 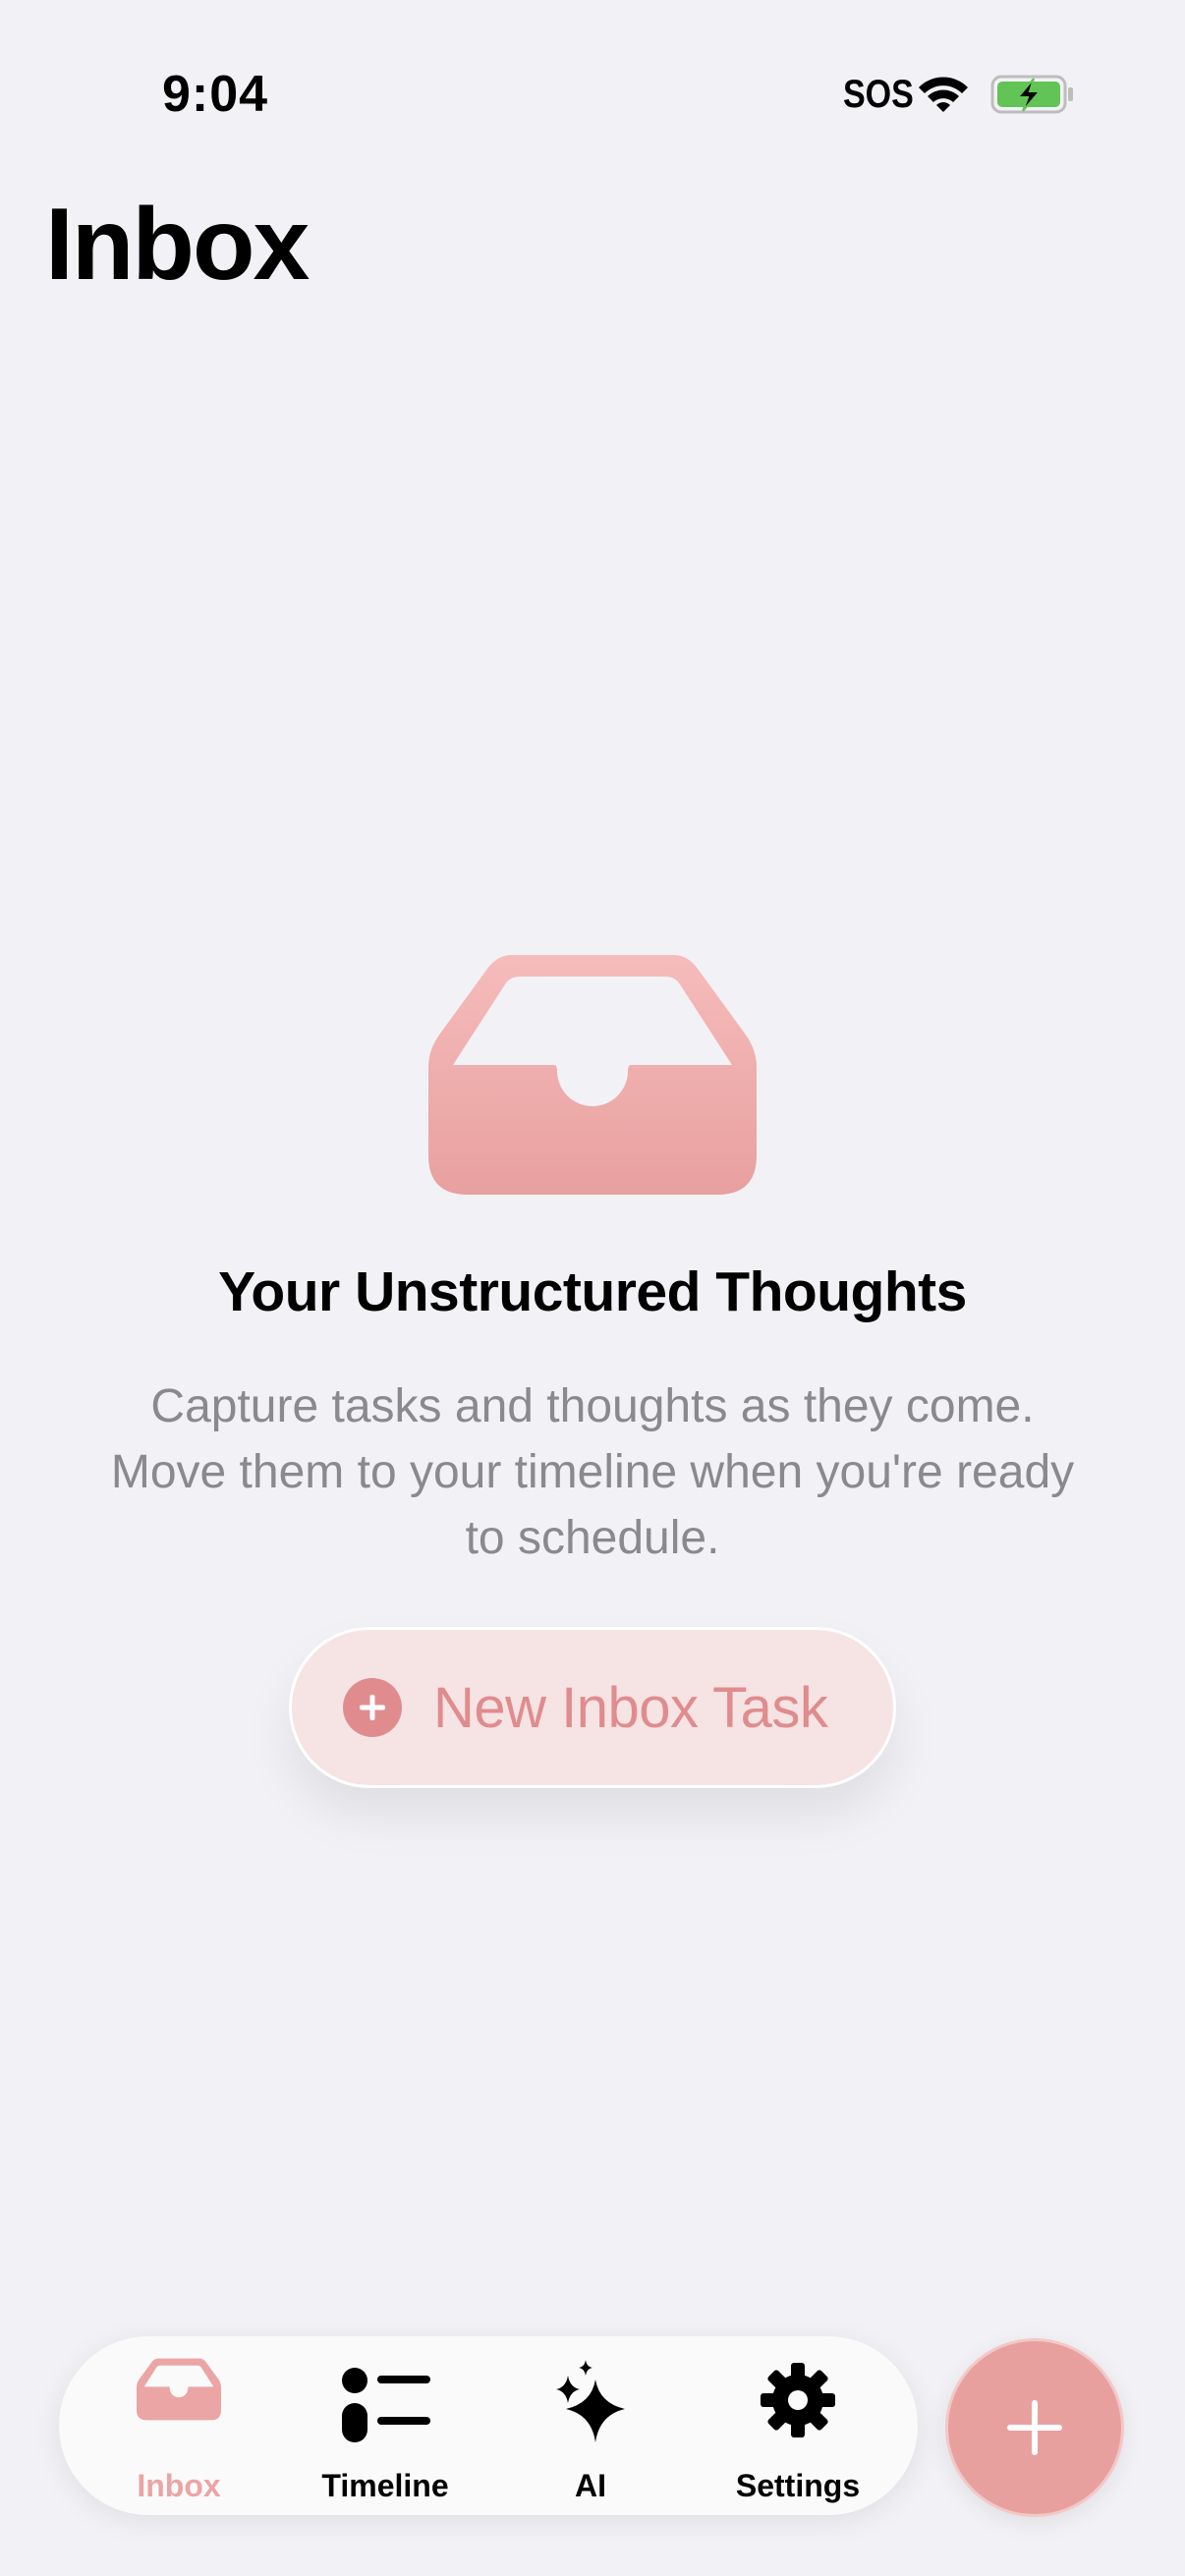 What do you see at coordinates (591, 2485) in the screenshot?
I see `tab-label: AI` at bounding box center [591, 2485].